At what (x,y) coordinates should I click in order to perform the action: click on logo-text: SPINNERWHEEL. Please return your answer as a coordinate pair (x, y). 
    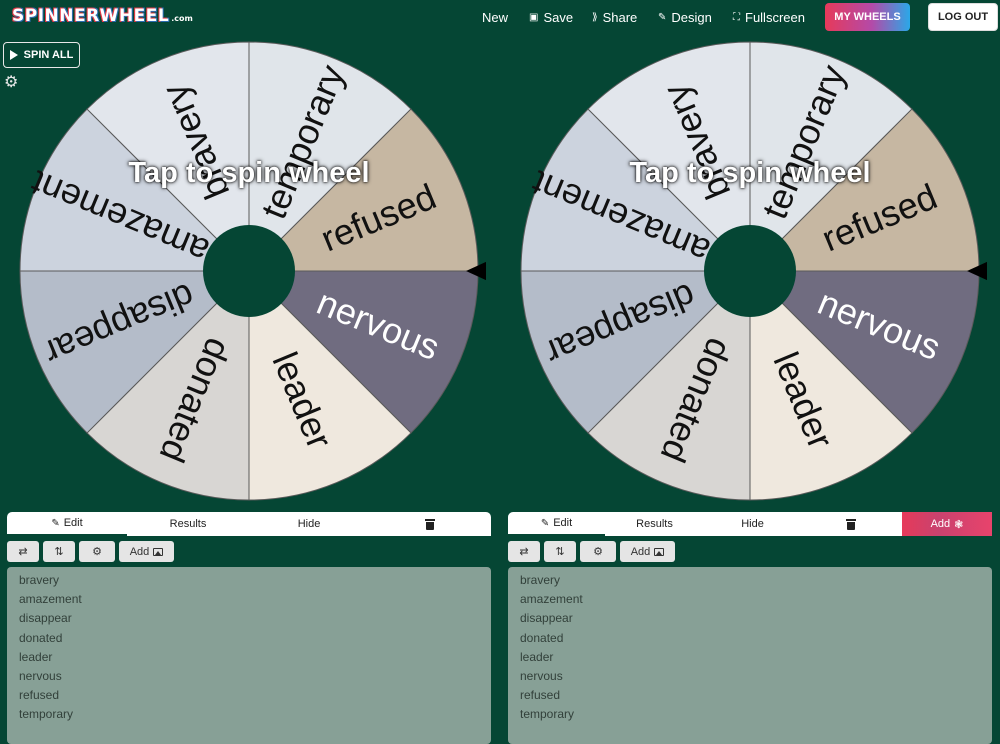
    Looking at the image, I should click on (91, 16).